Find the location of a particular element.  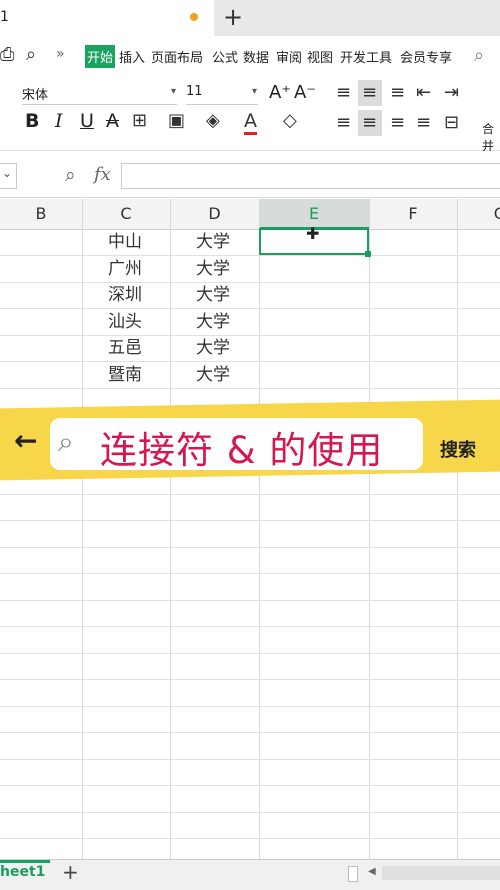

cell-style-icon: ▣ is located at coordinates (176, 120).